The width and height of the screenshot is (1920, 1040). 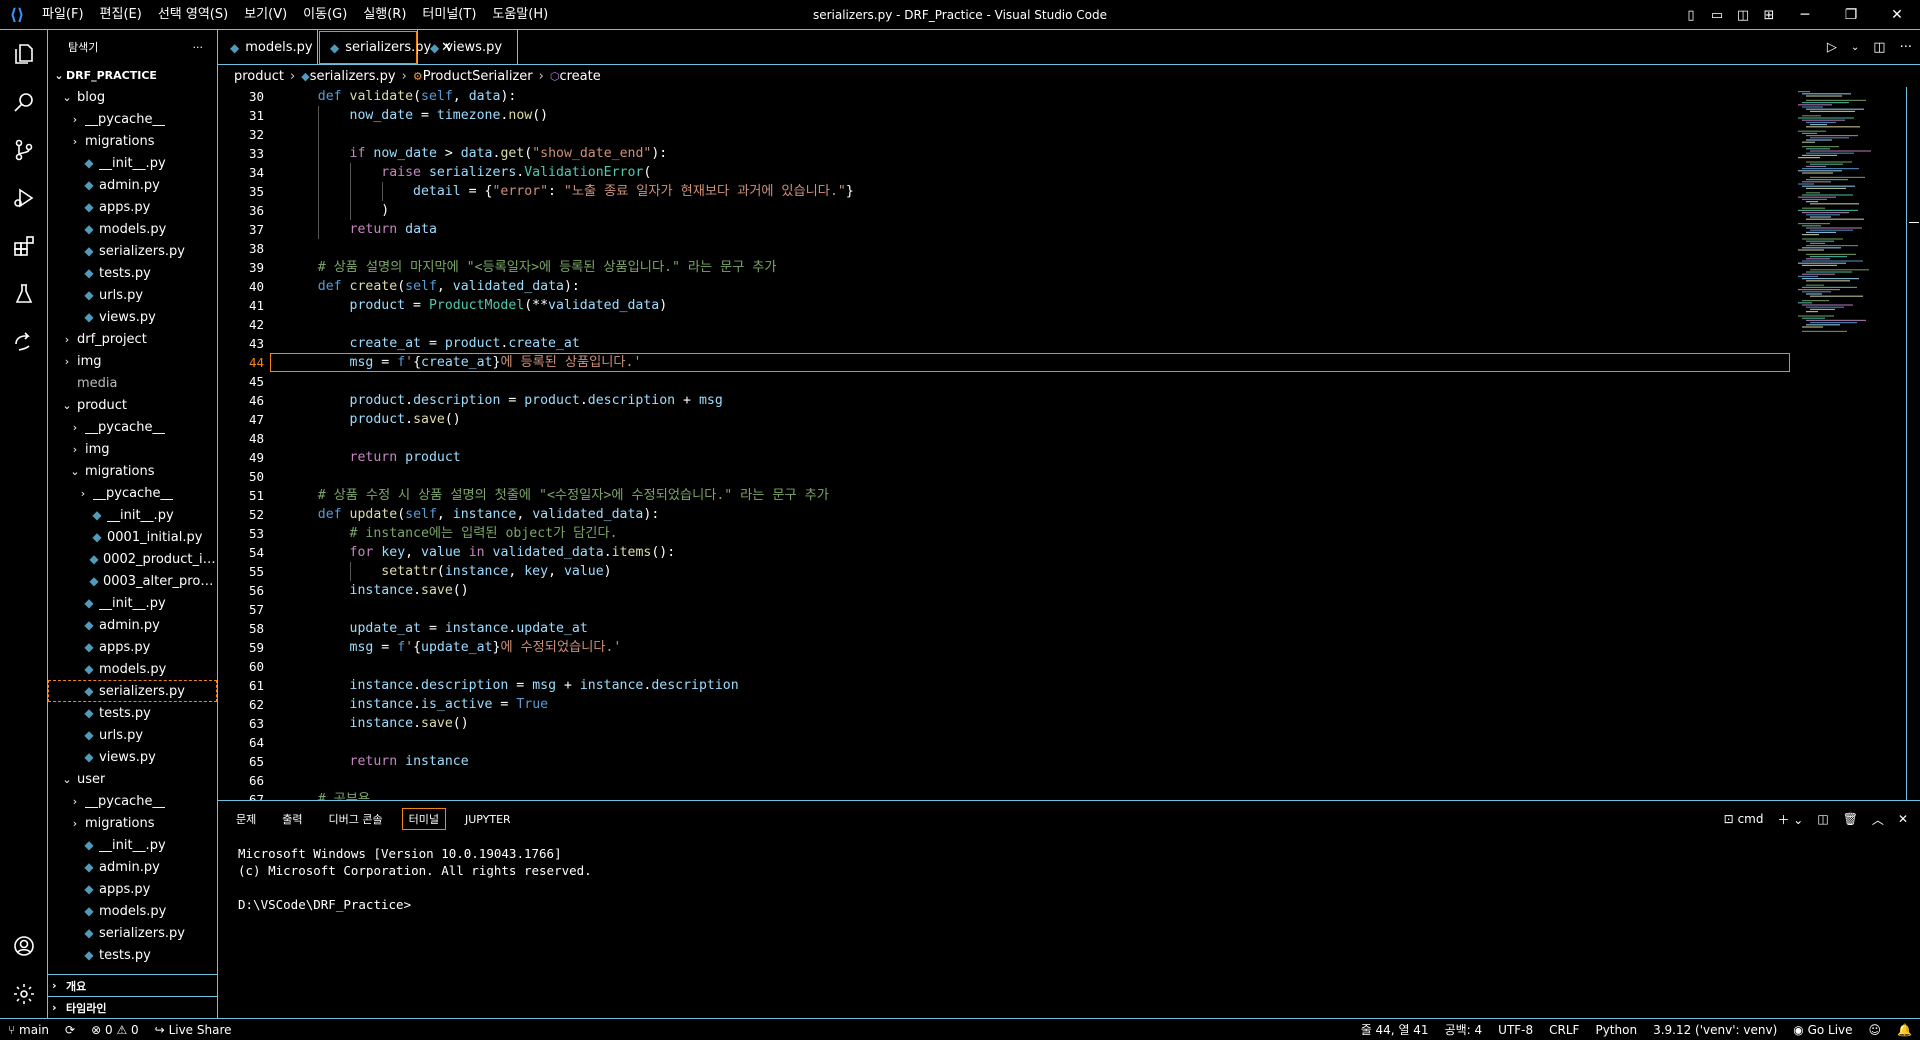 What do you see at coordinates (353, 76) in the screenshot?
I see `breadcrumb-item: serializers.py` at bounding box center [353, 76].